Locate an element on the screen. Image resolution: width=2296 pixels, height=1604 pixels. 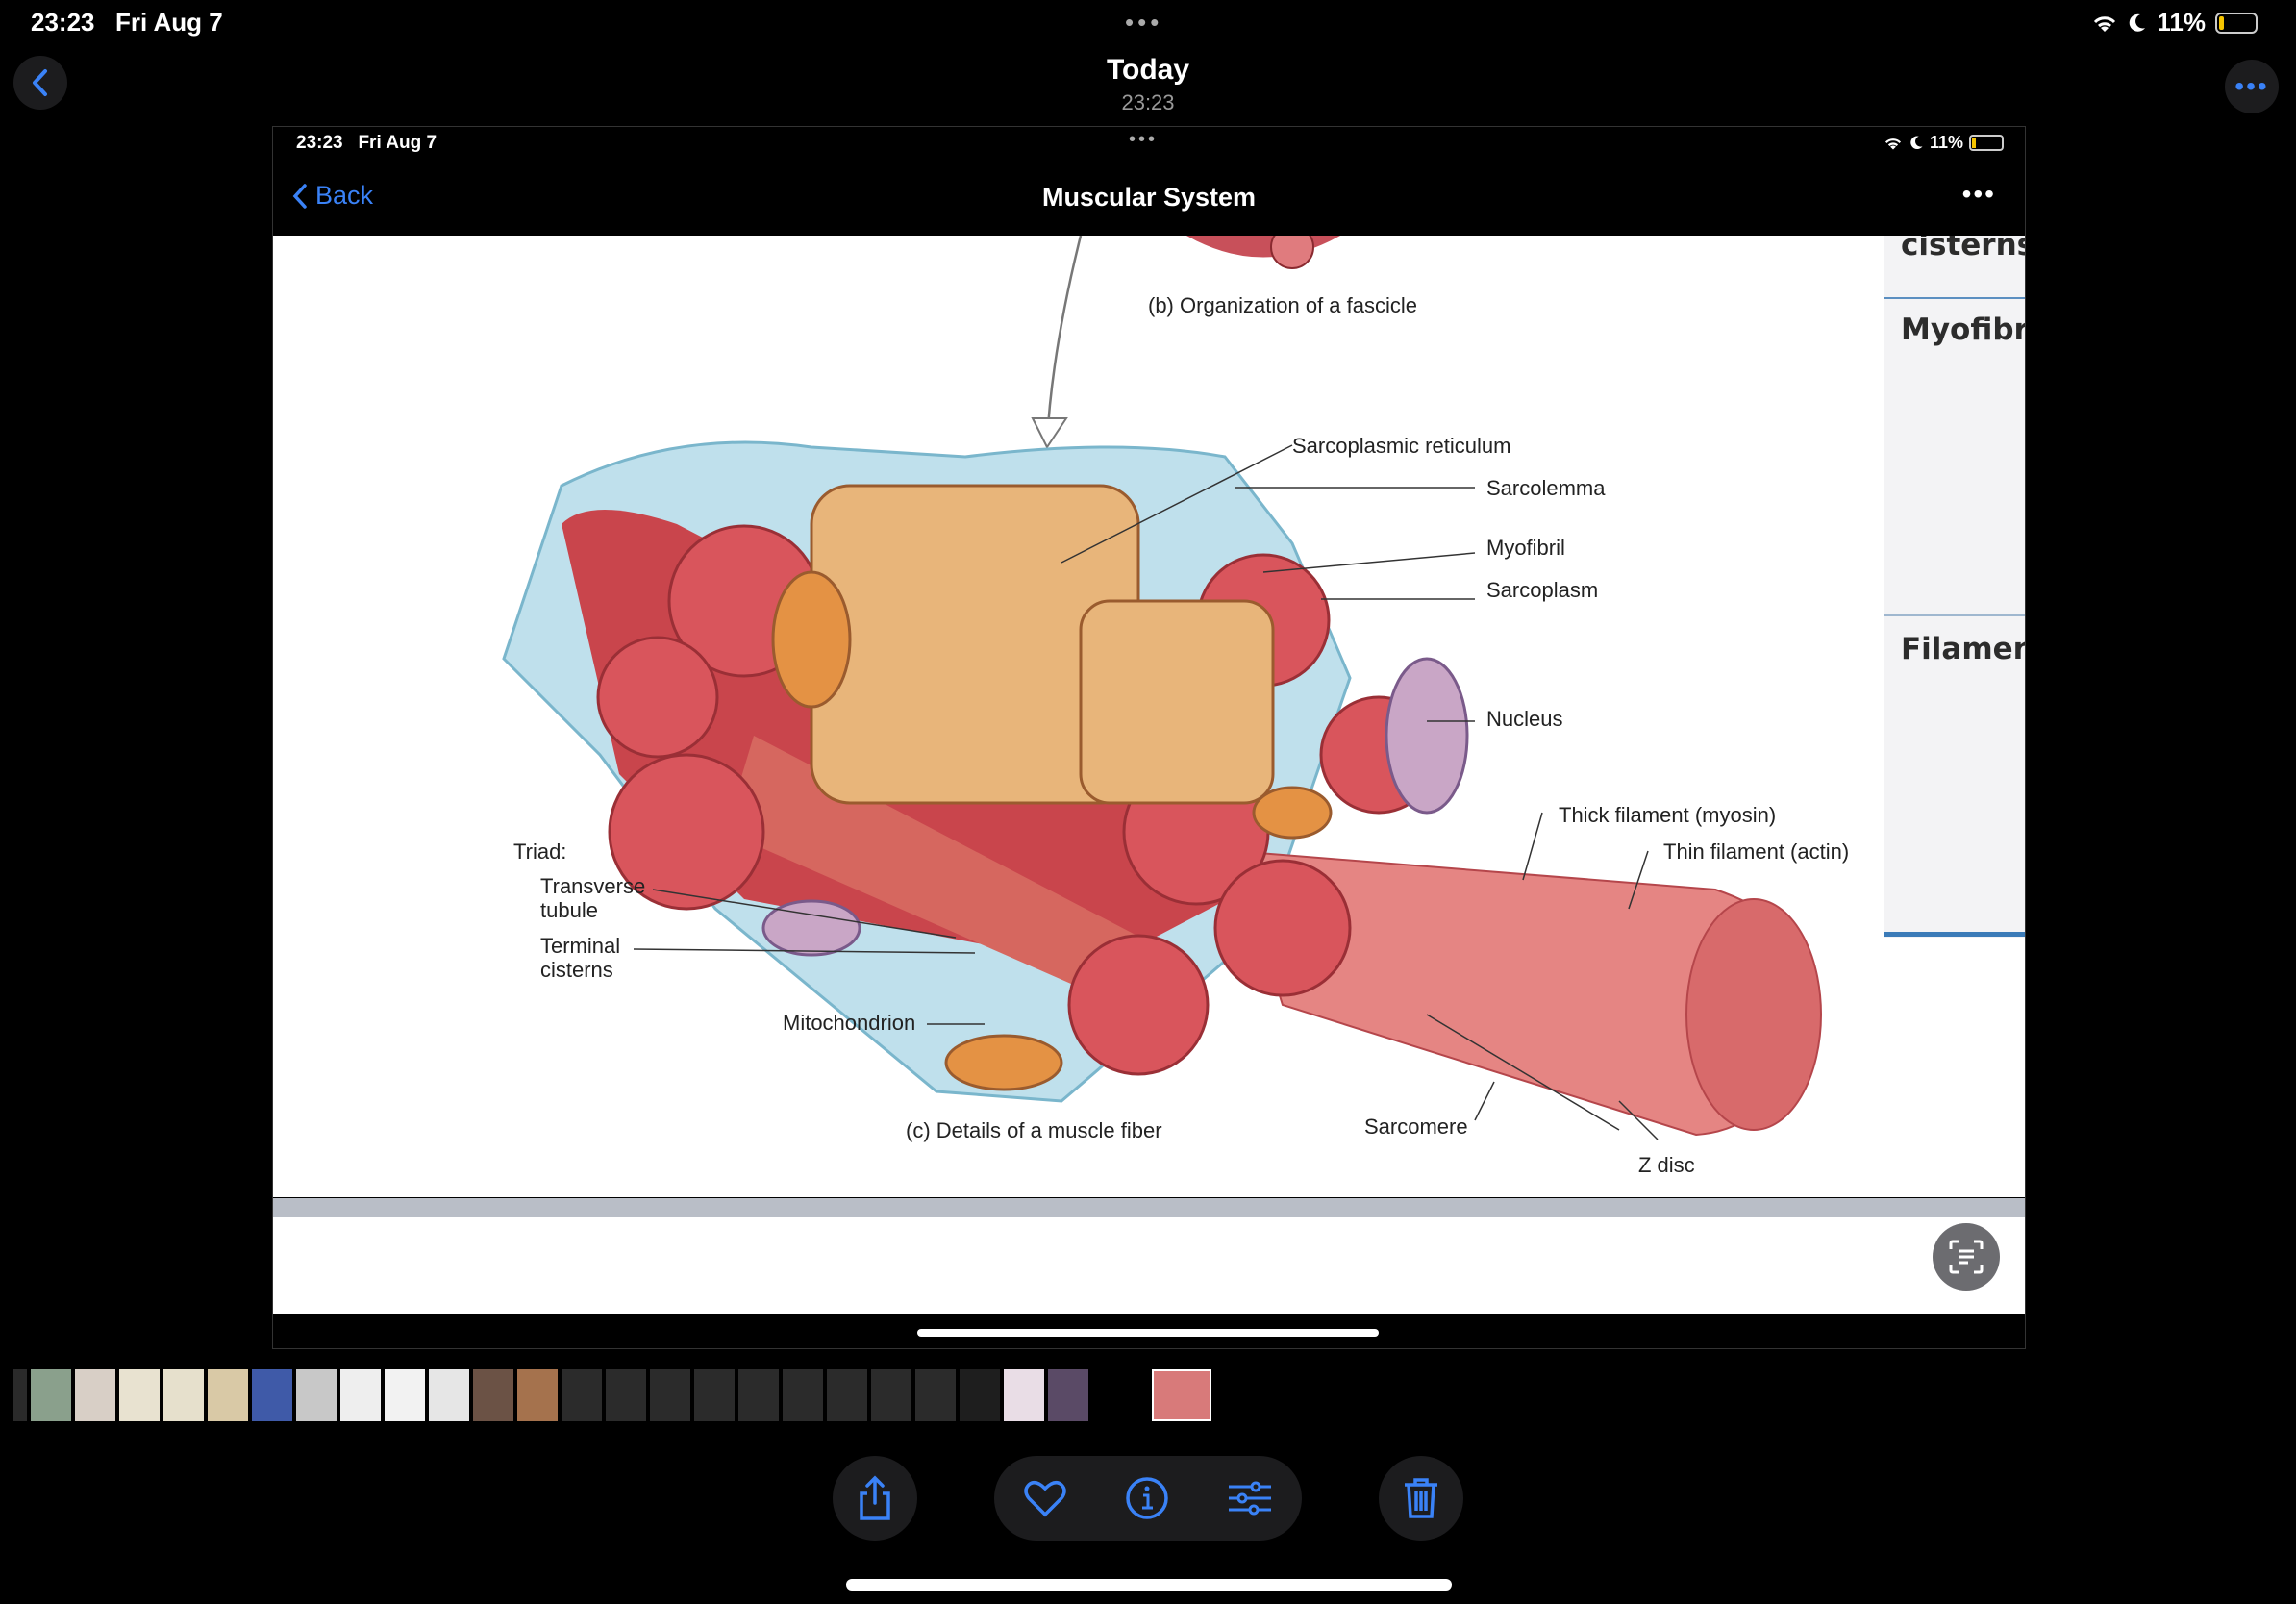
label-sarcoplasm: Sarcoplasm is located at coordinates (1542, 590).